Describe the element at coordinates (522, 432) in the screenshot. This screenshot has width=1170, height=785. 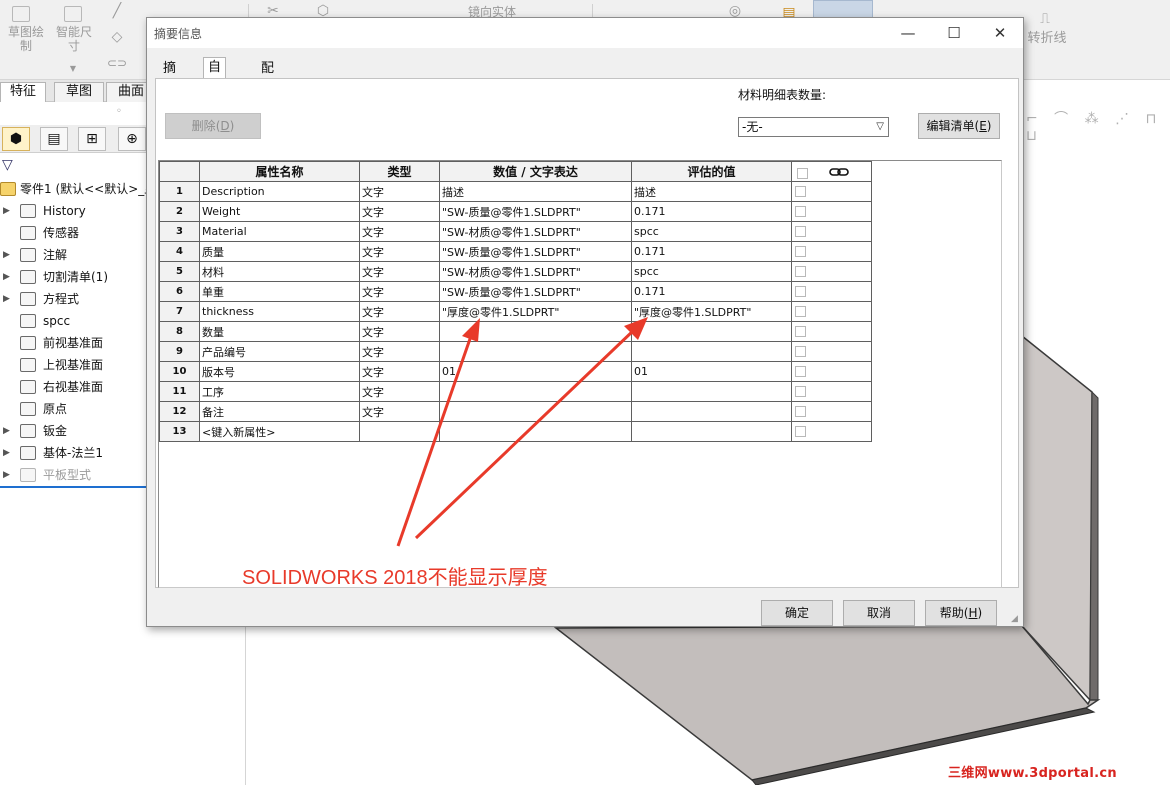
I see `annotation-arrows` at that location.